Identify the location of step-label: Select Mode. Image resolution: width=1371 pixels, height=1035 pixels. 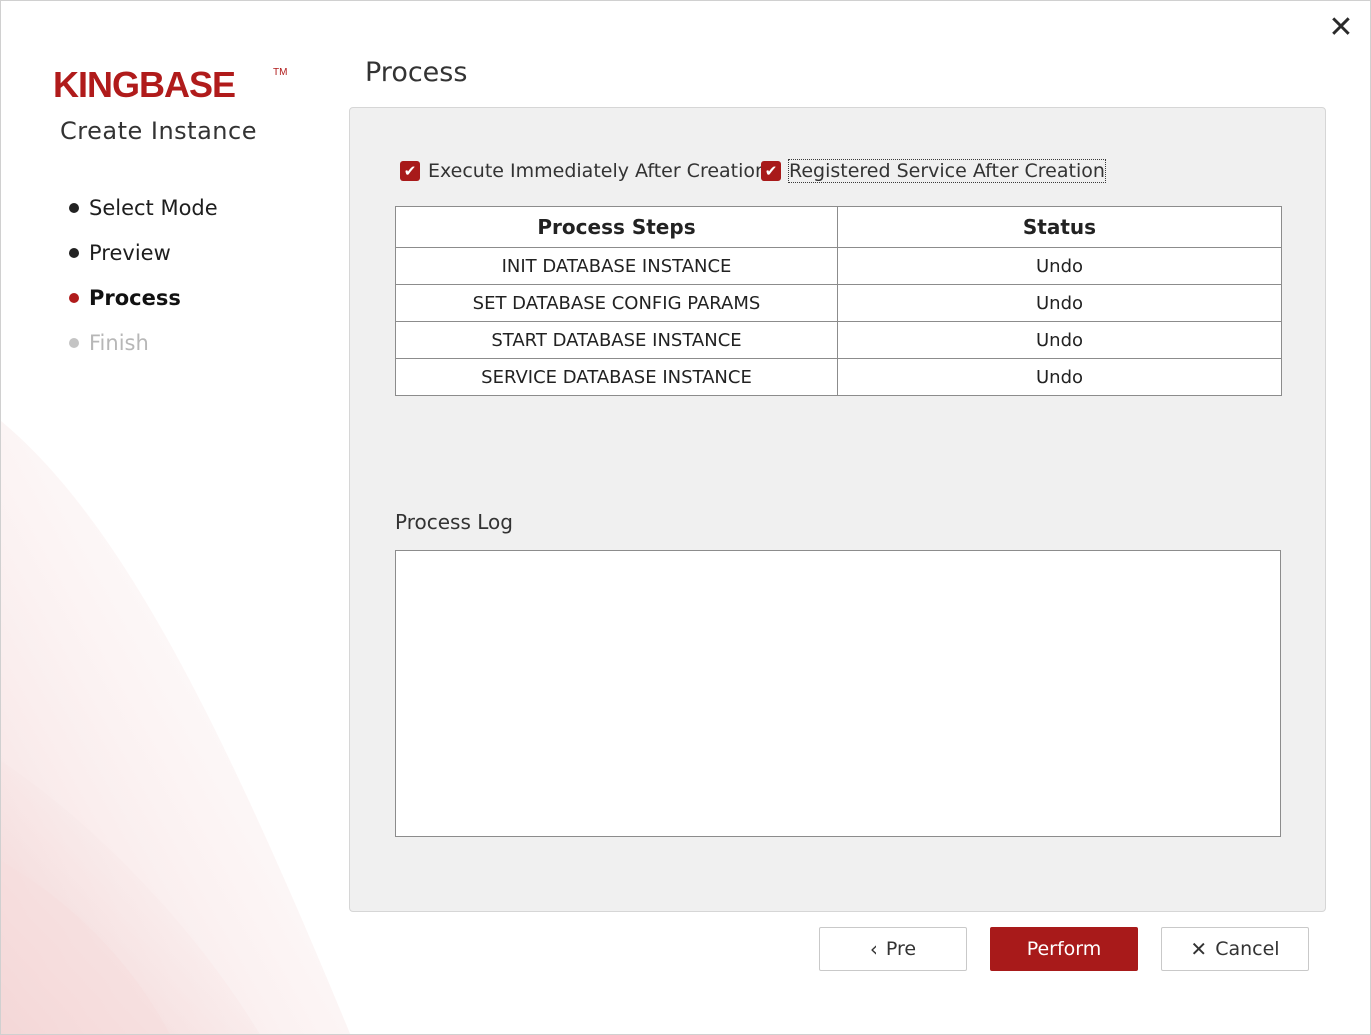
(153, 207).